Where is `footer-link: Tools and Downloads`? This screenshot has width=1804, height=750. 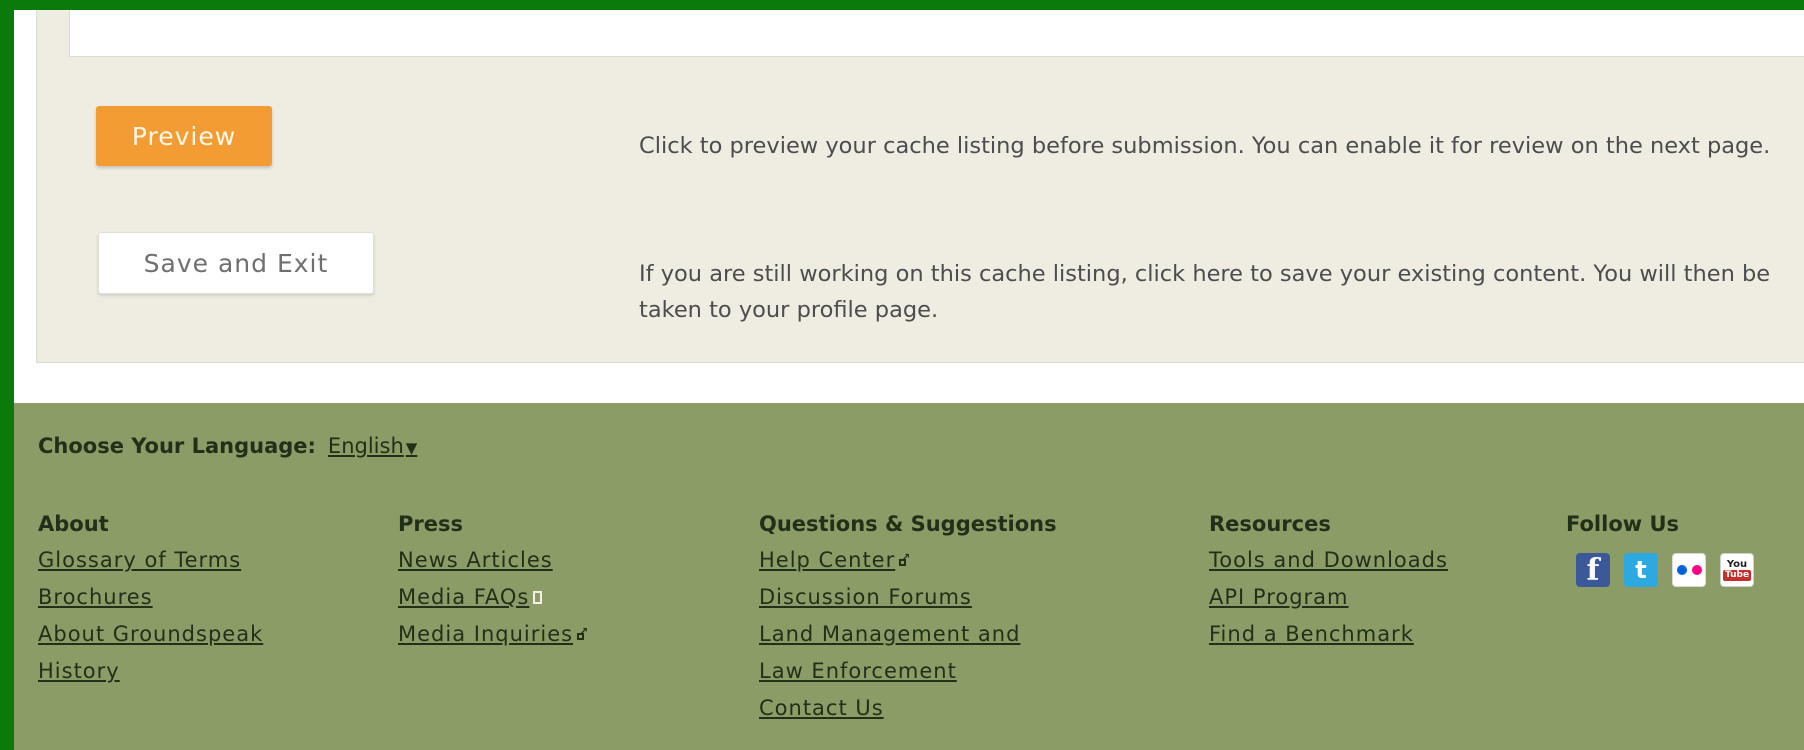
footer-link: Tools and Downloads is located at coordinates (1328, 560).